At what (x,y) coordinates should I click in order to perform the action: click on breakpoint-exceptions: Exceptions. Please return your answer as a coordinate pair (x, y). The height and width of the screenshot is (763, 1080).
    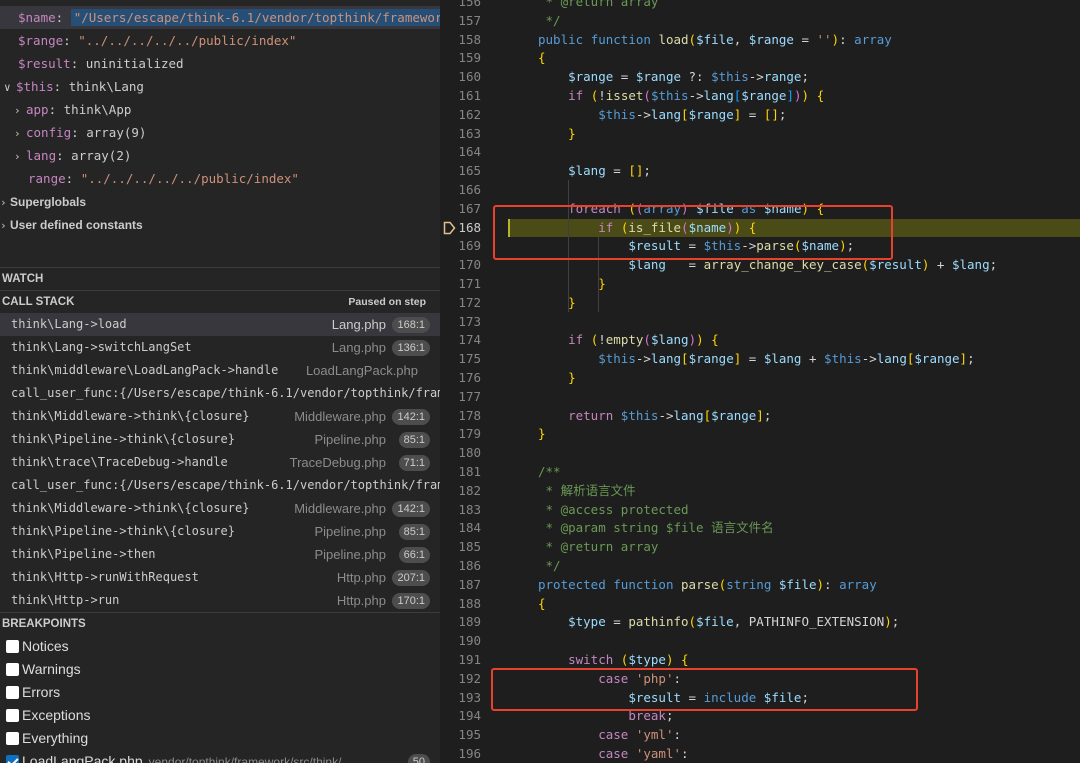
    Looking at the image, I should click on (220, 715).